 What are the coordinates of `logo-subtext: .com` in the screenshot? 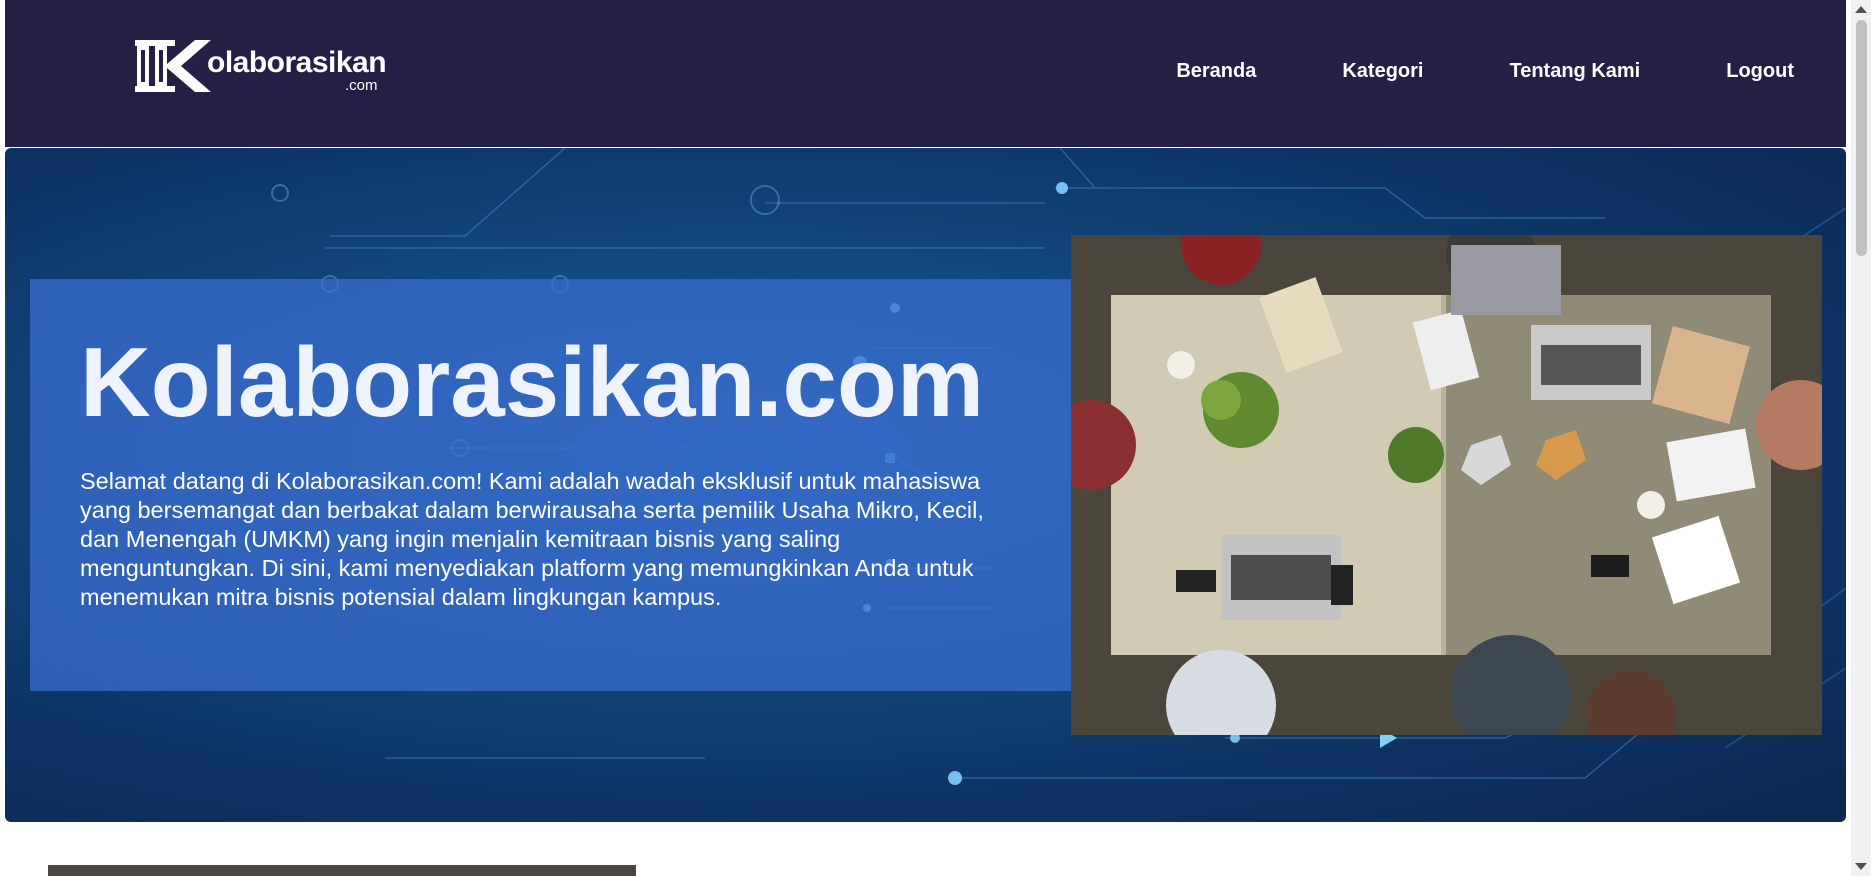 It's located at (361, 85).